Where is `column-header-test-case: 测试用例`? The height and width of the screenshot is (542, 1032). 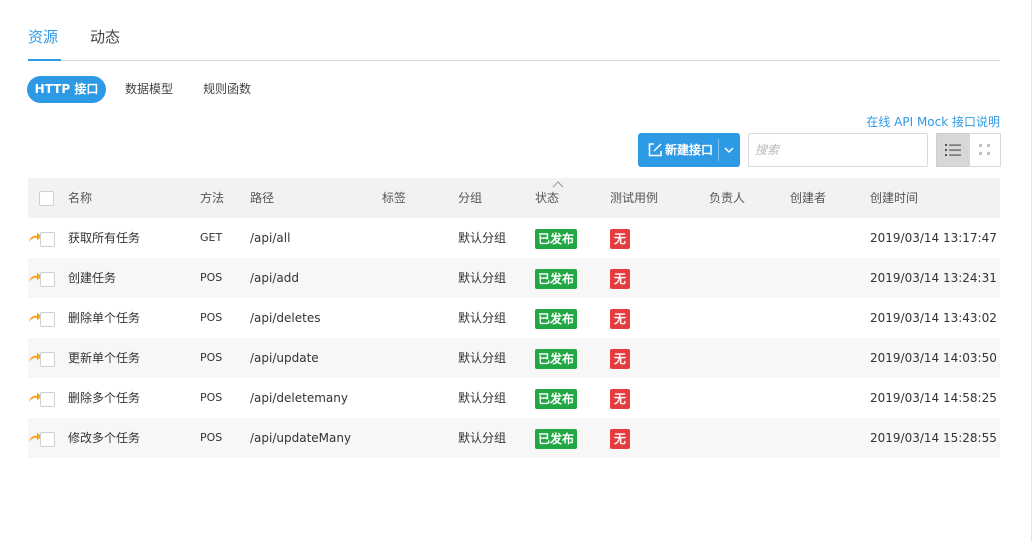
column-header-test-case: 测试用例 is located at coordinates (634, 198).